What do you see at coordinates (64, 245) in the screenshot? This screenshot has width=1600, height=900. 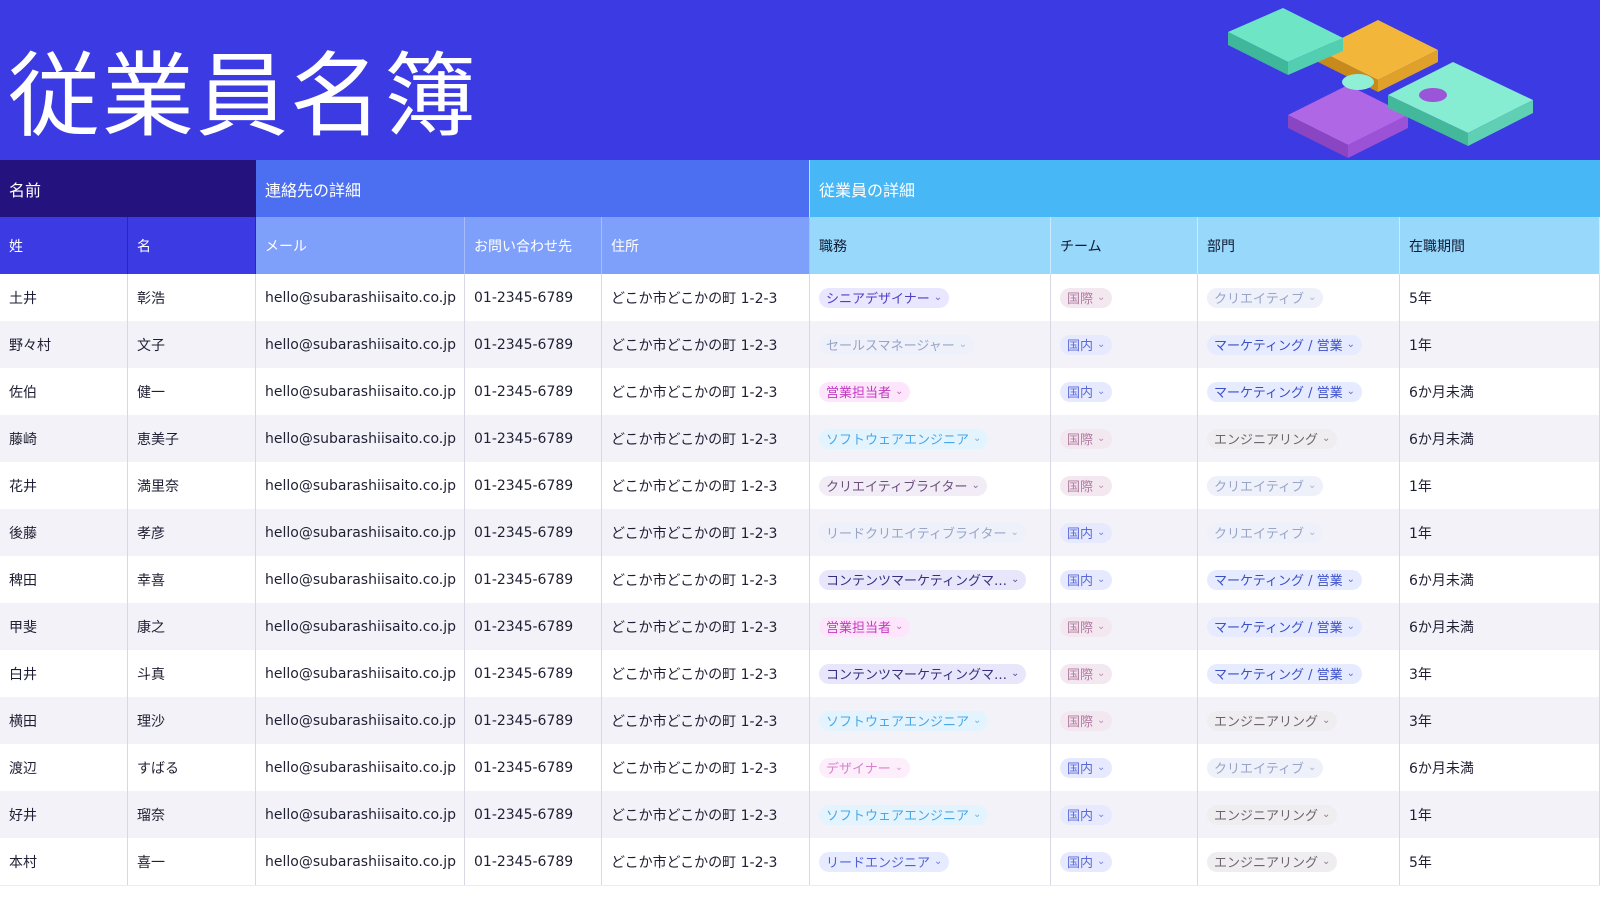 I see `column-header-last: 姓` at bounding box center [64, 245].